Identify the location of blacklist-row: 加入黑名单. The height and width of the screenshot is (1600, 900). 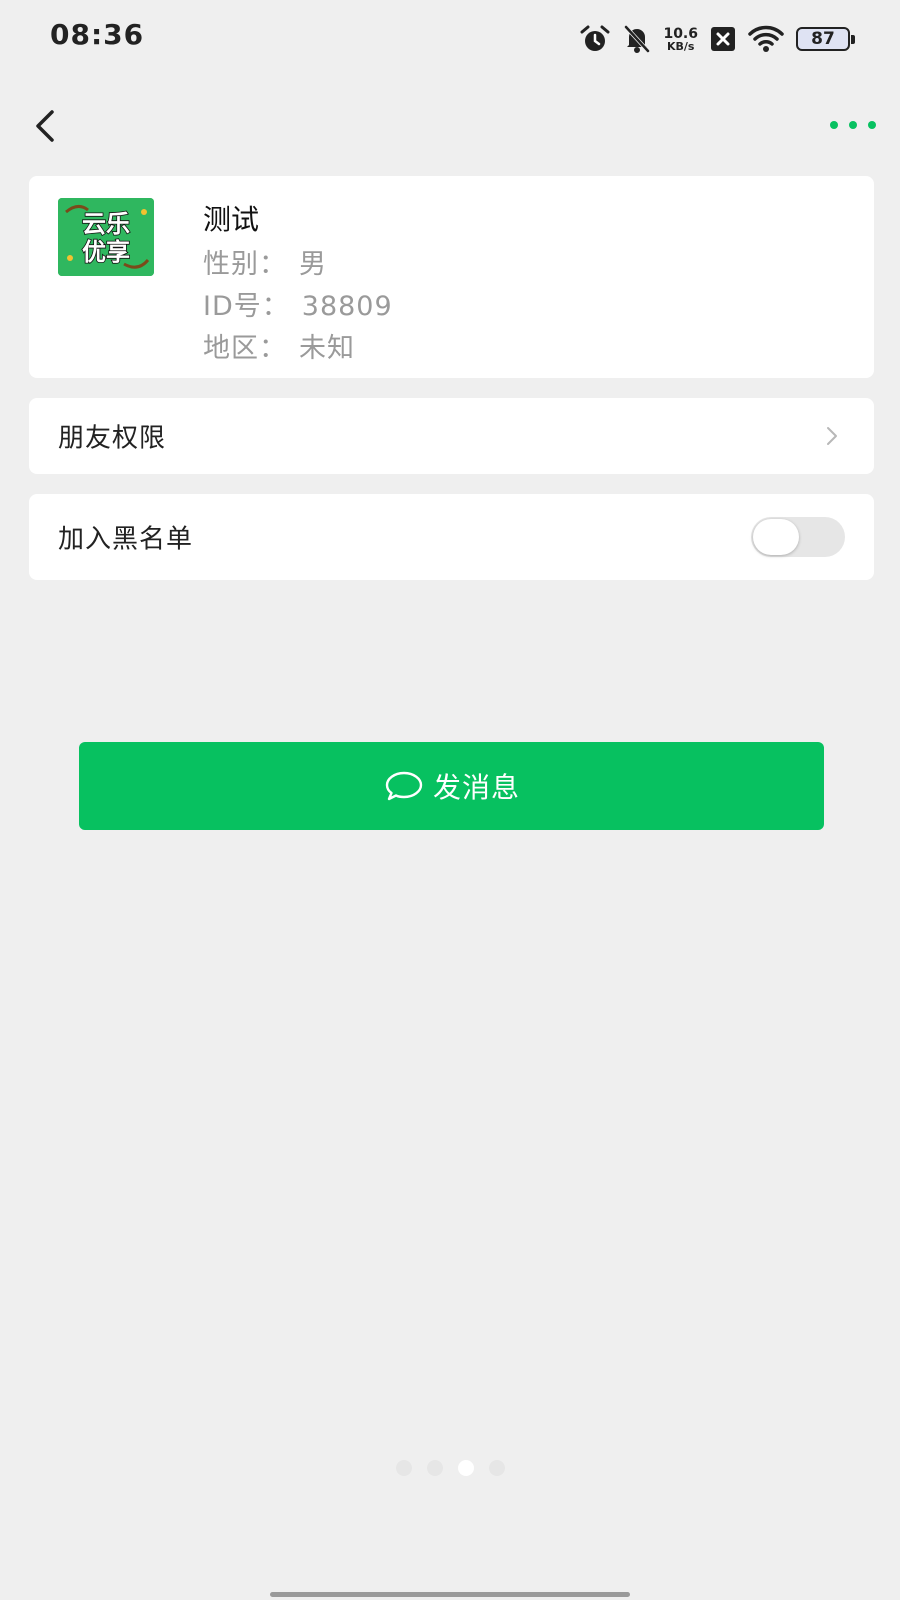
(451, 537).